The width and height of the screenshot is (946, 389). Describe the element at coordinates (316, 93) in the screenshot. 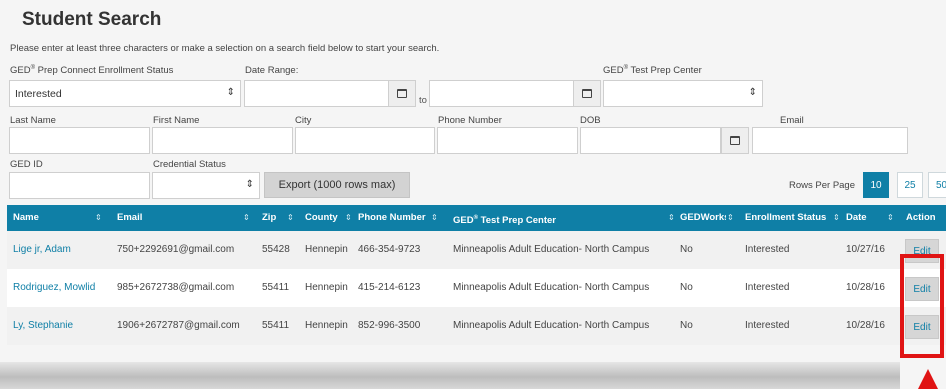

I see `date-from-input` at that location.